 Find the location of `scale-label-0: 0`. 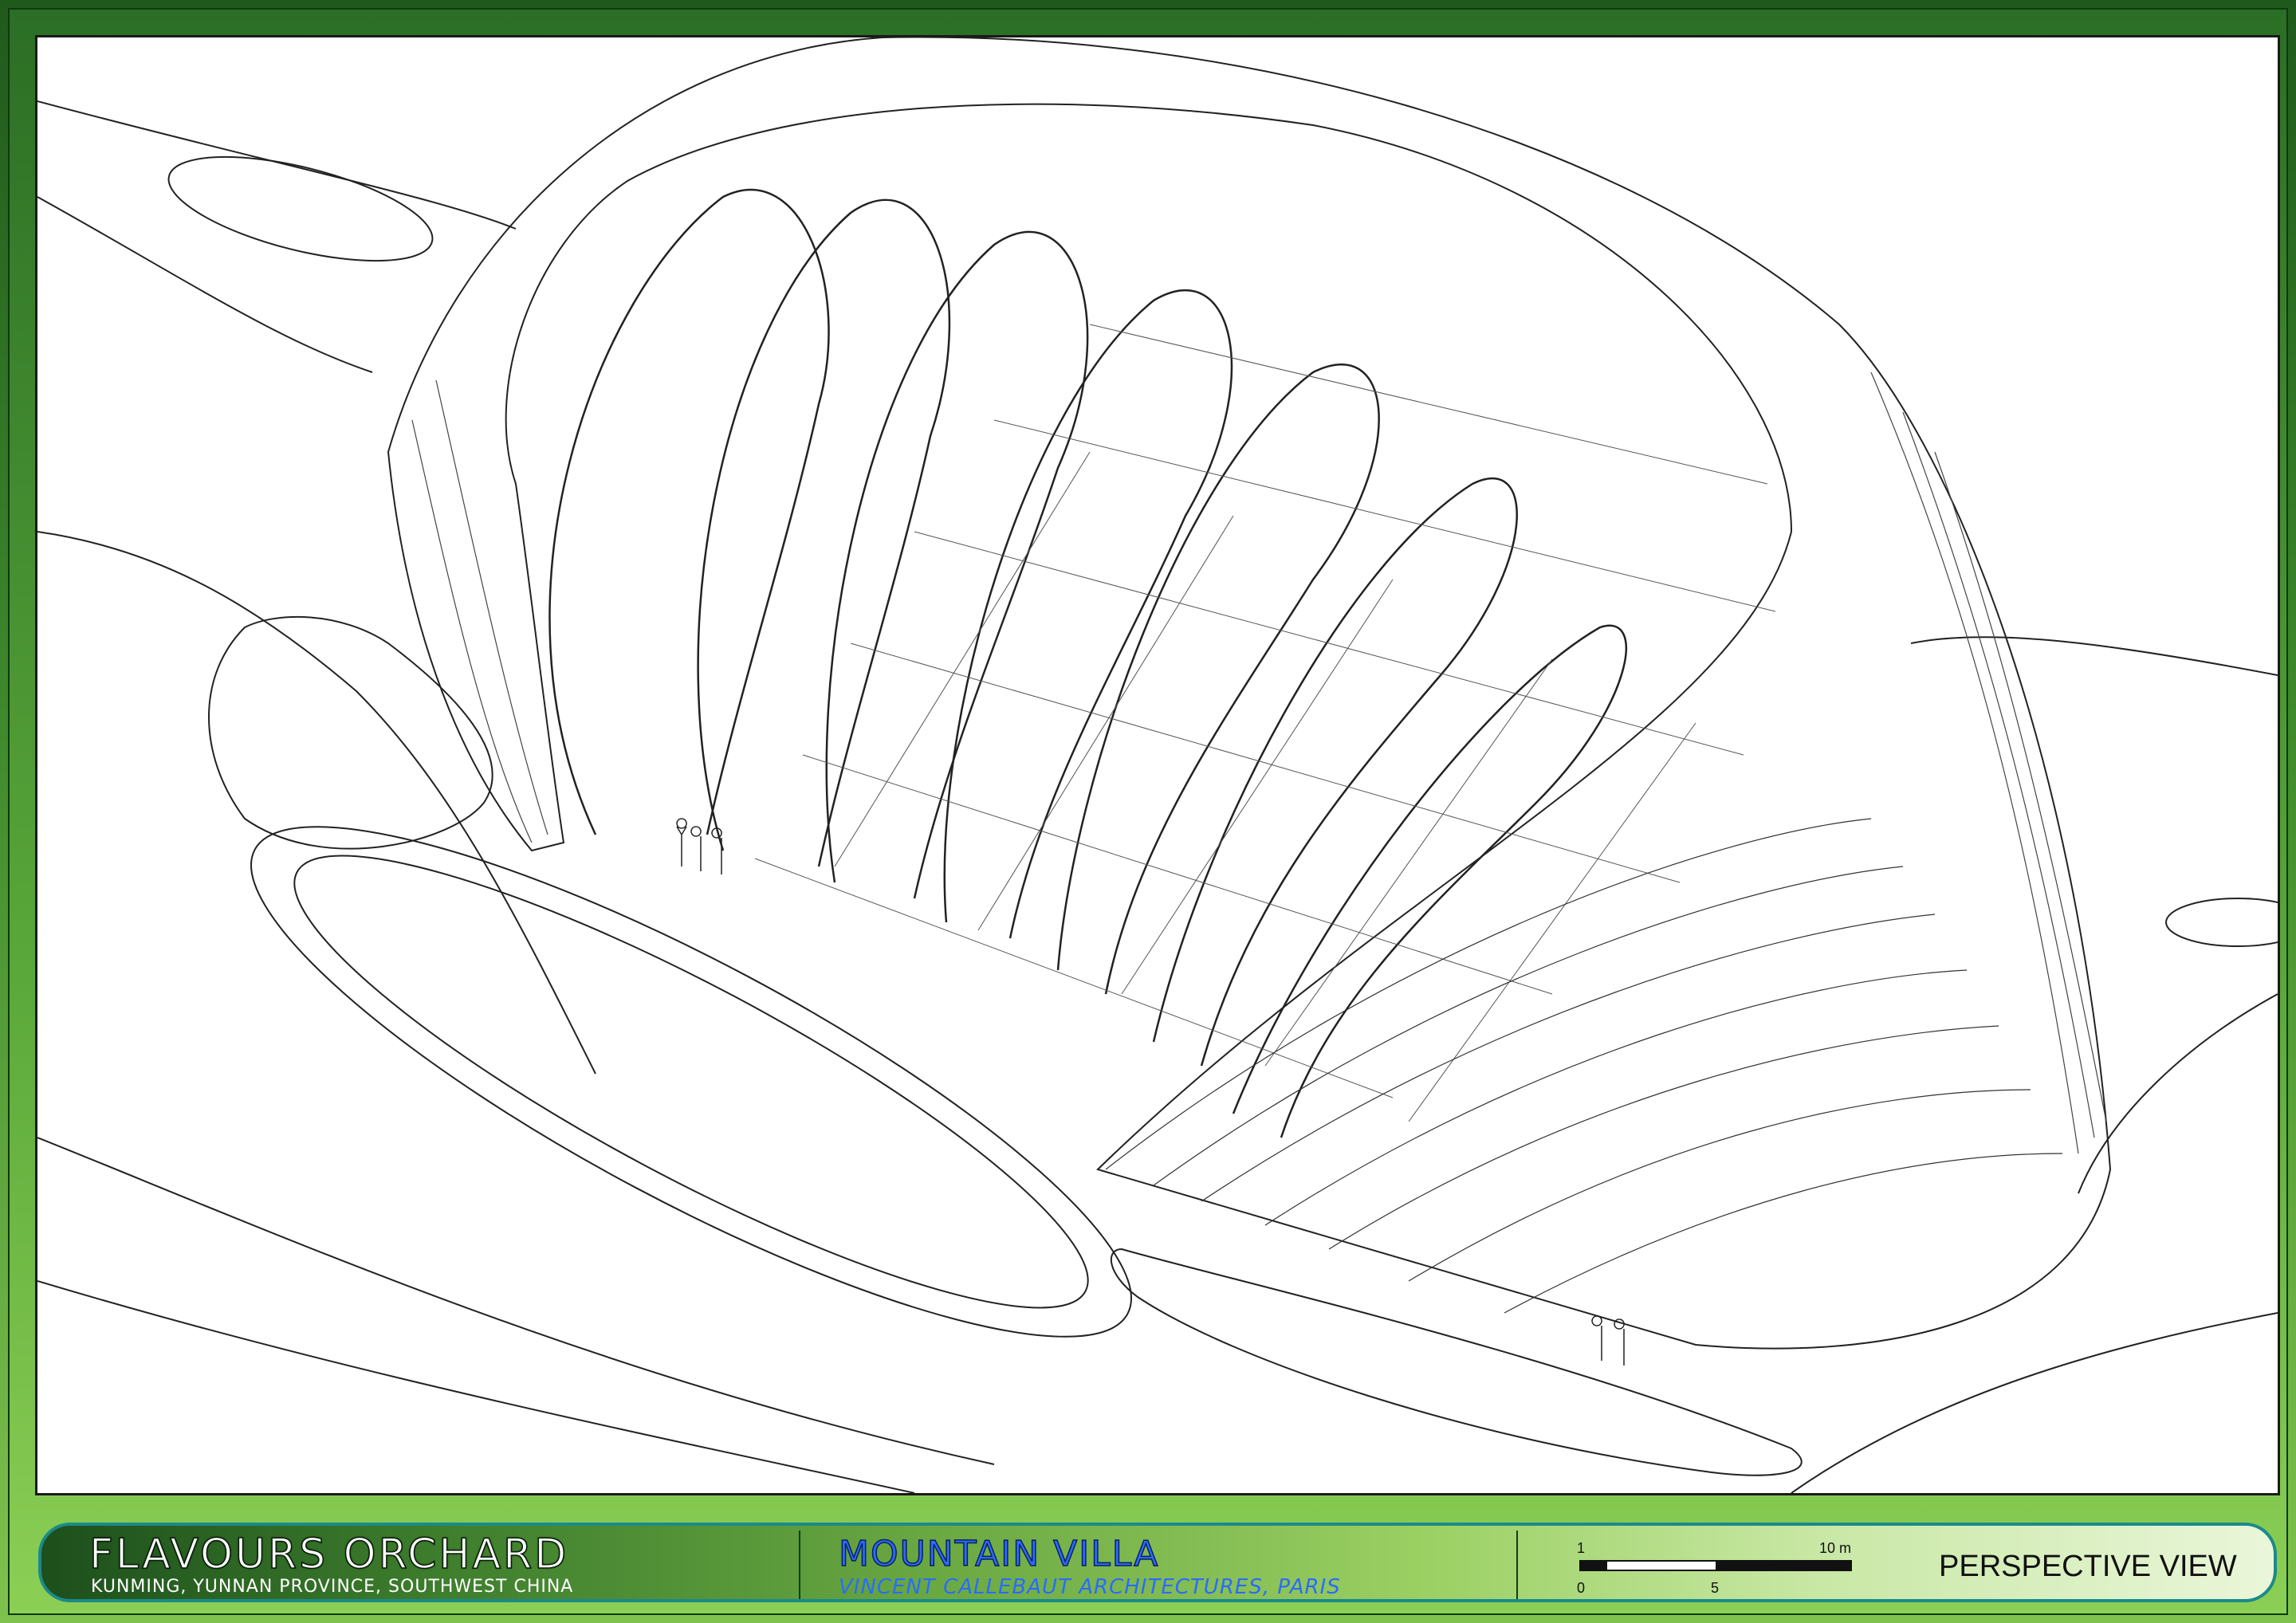

scale-label-0: 0 is located at coordinates (1581, 1588).